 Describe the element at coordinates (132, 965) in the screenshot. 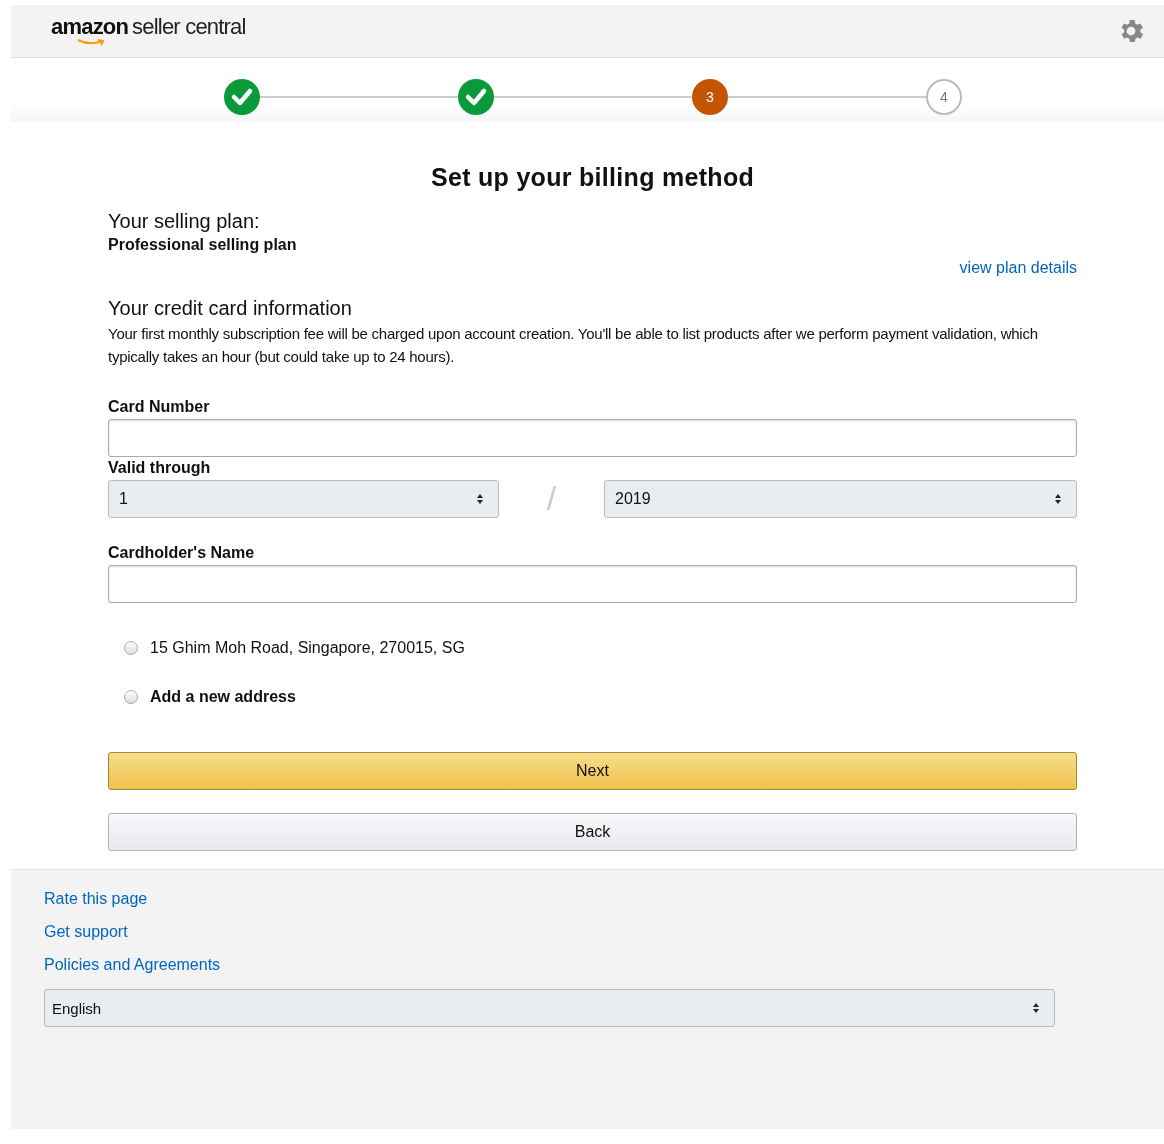

I see `footer-link: Policies and Agreements` at that location.